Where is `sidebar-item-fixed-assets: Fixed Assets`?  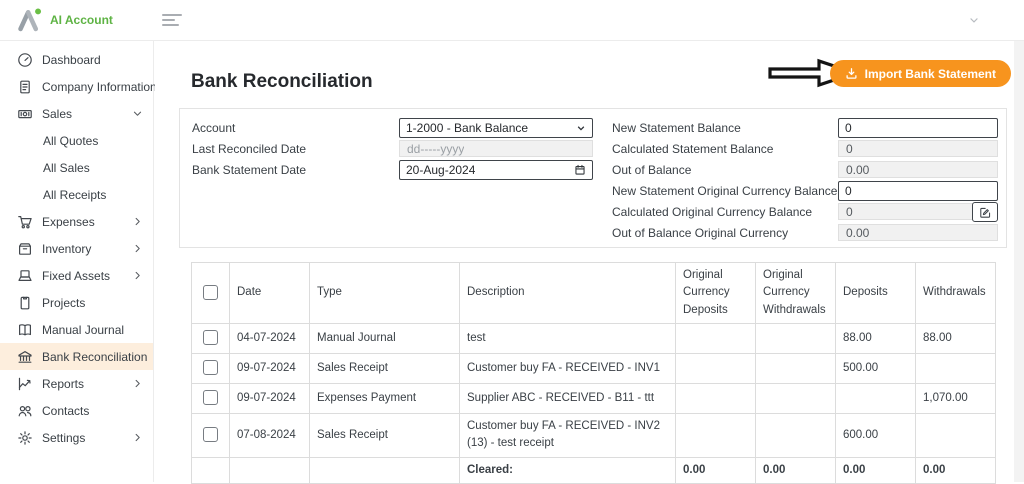 sidebar-item-fixed-assets: Fixed Assets is located at coordinates (76, 275).